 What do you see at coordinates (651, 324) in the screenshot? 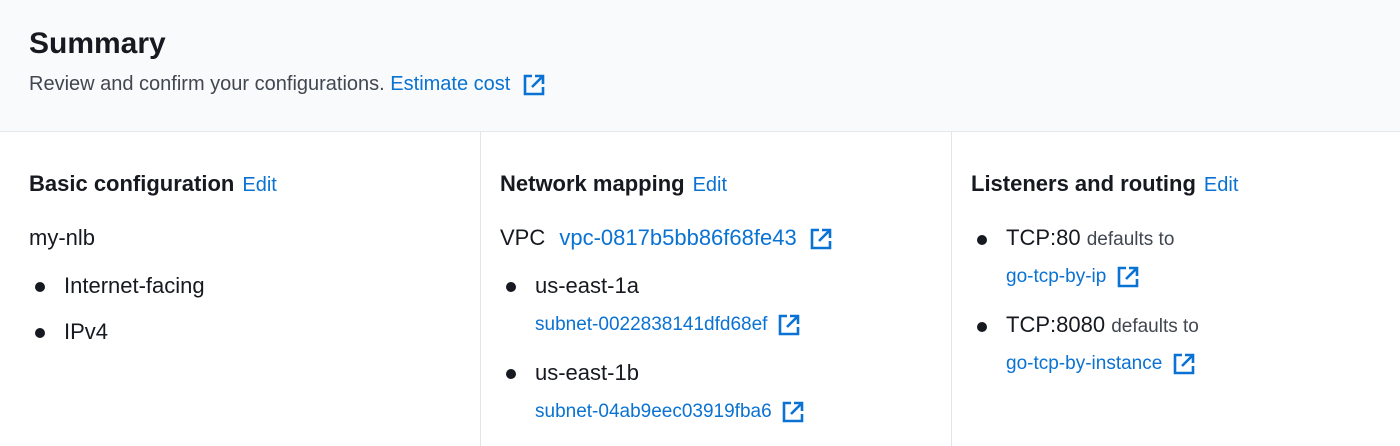
I see `subnet-id-1: subnet-0022838141dfd68ef` at bounding box center [651, 324].